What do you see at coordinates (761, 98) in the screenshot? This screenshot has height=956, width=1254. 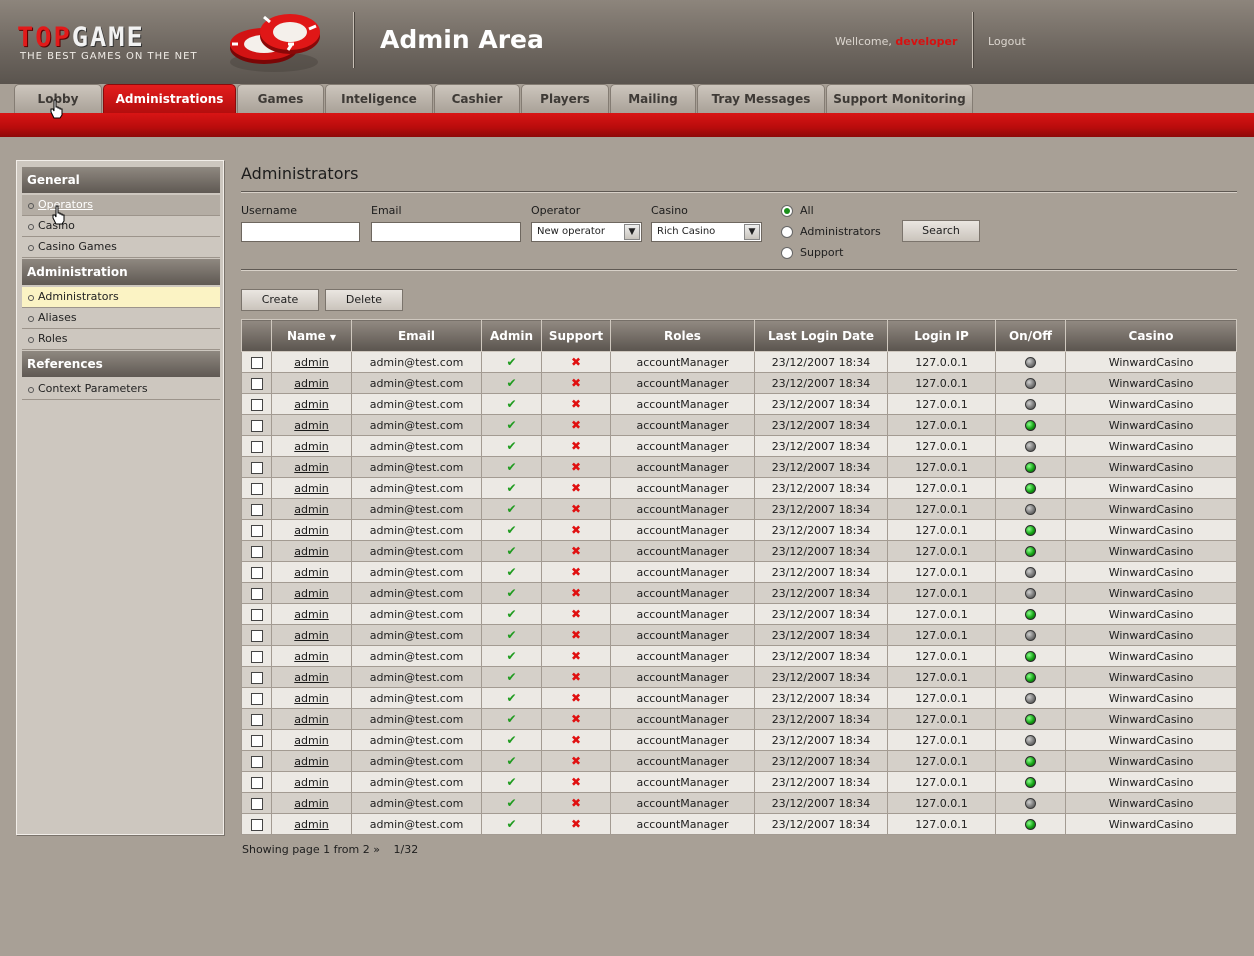 I see `tab-tray-messages: Tray Messages` at bounding box center [761, 98].